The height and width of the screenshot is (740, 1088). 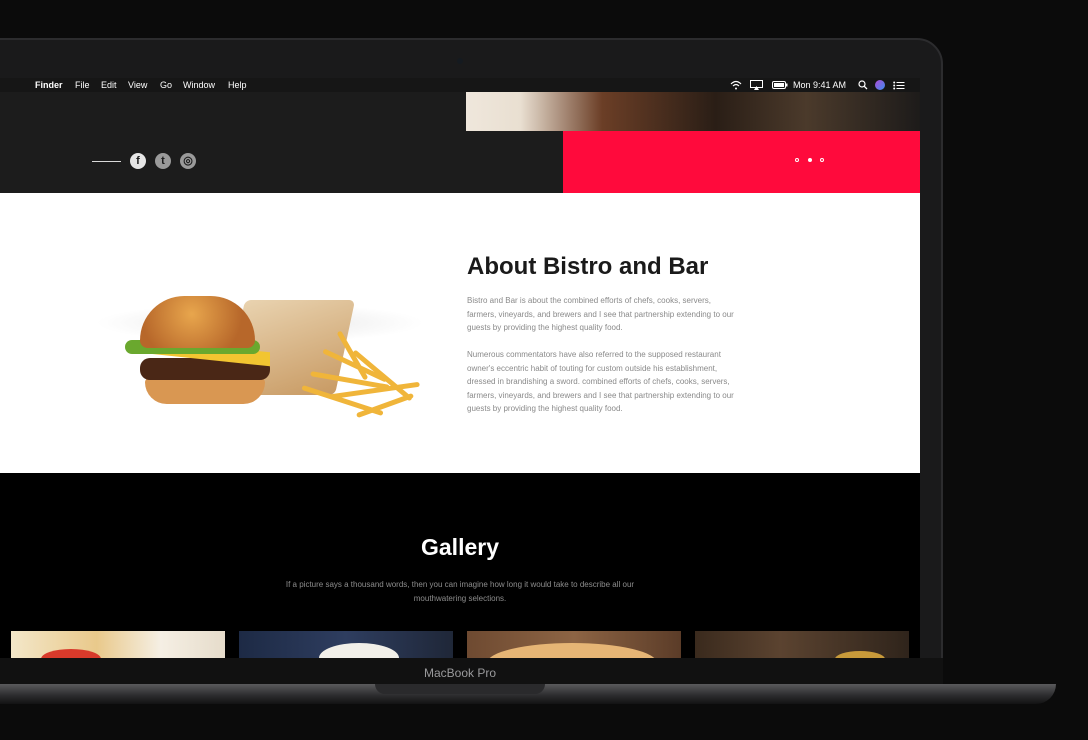 What do you see at coordinates (741, 162) in the screenshot?
I see `hero-accent-block` at bounding box center [741, 162].